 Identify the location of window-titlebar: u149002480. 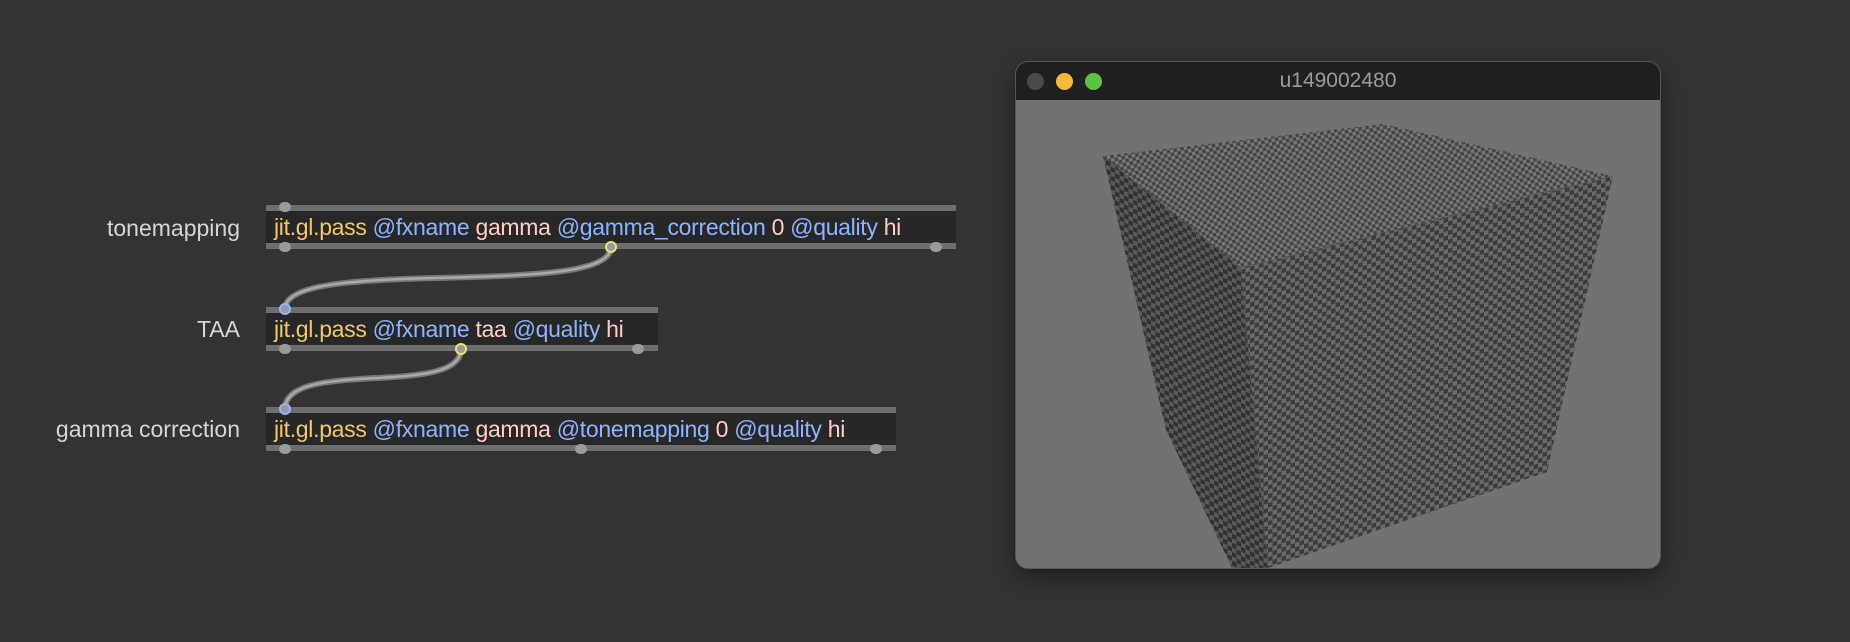
(1338, 81).